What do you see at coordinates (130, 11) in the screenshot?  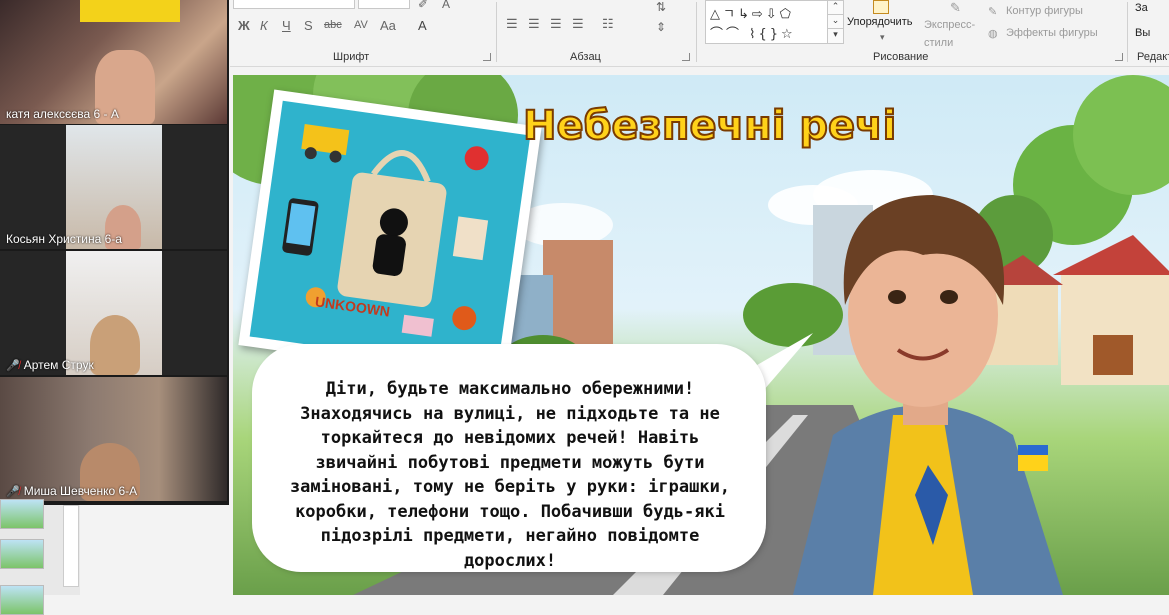 I see `video-flag-shape` at bounding box center [130, 11].